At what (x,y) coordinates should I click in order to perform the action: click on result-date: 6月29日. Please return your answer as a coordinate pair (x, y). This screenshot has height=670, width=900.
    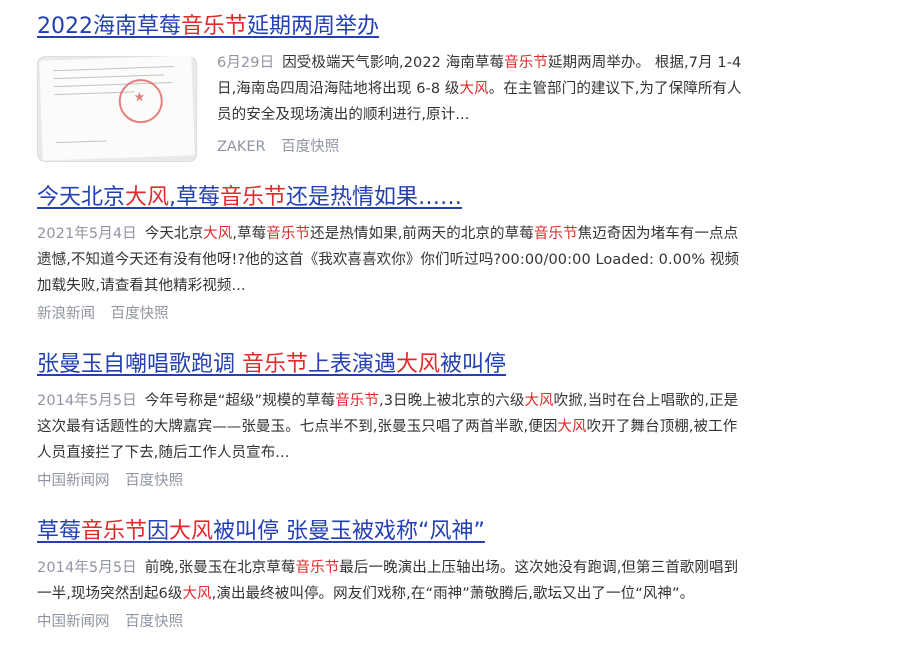
    Looking at the image, I should click on (246, 63).